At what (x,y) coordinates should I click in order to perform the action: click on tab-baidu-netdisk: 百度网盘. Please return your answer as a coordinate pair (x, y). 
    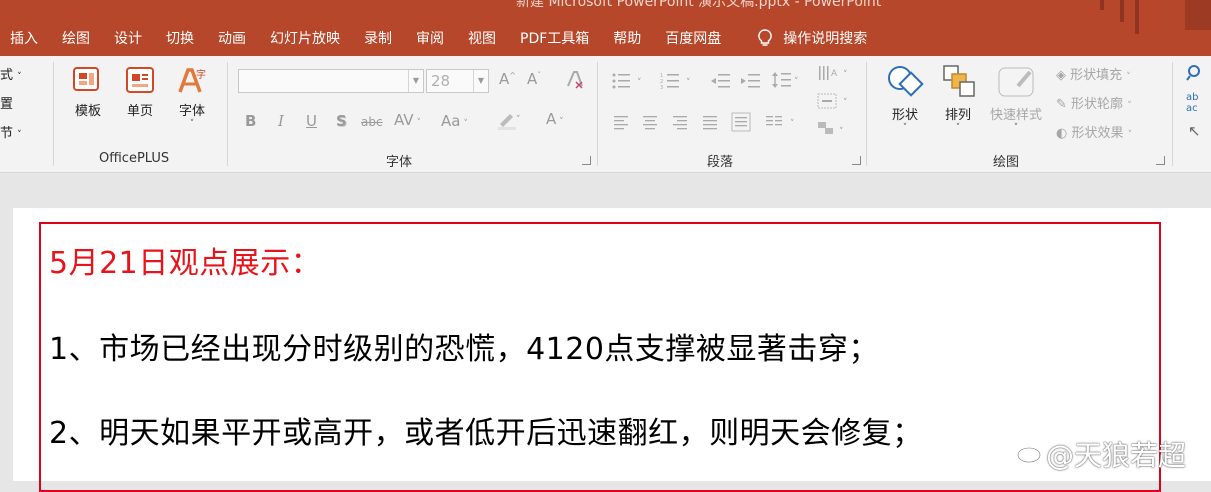
    Looking at the image, I should click on (695, 38).